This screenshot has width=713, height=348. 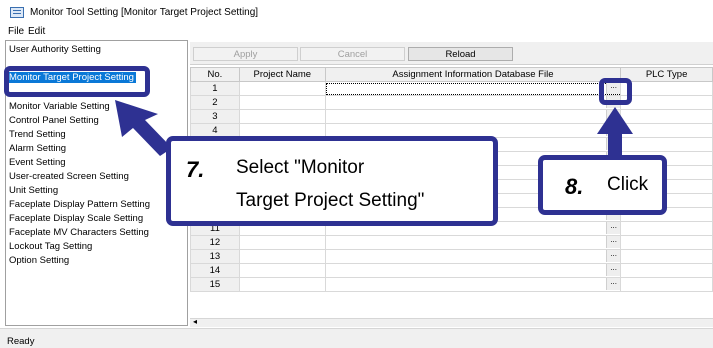 I want to click on callout-step-8-number: 8., so click(x=574, y=186).